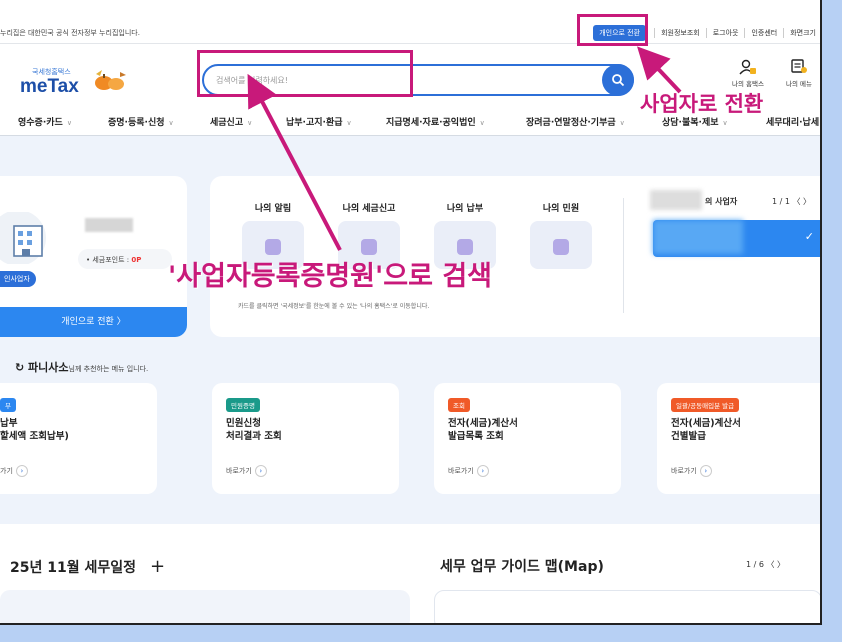 This screenshot has height=642, width=842. What do you see at coordinates (254, 430) in the screenshot?
I see `recommend-item-name: 민원신청 처리결과 조회` at bounding box center [254, 430].